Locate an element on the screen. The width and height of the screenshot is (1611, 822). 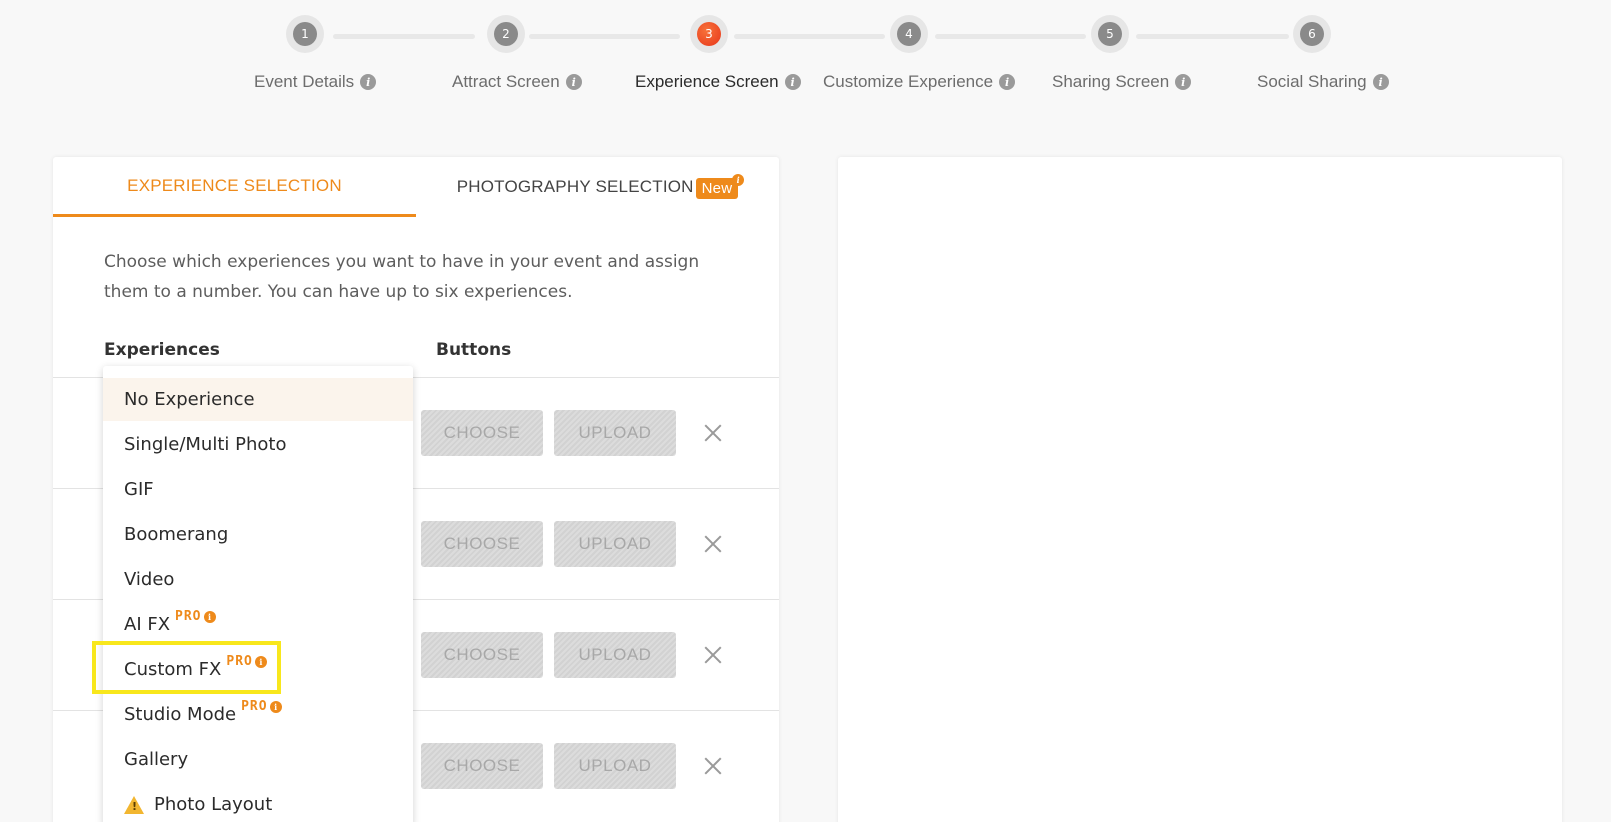
dropdown-item-photo-layout: ! Photo Layout is located at coordinates (258, 802).